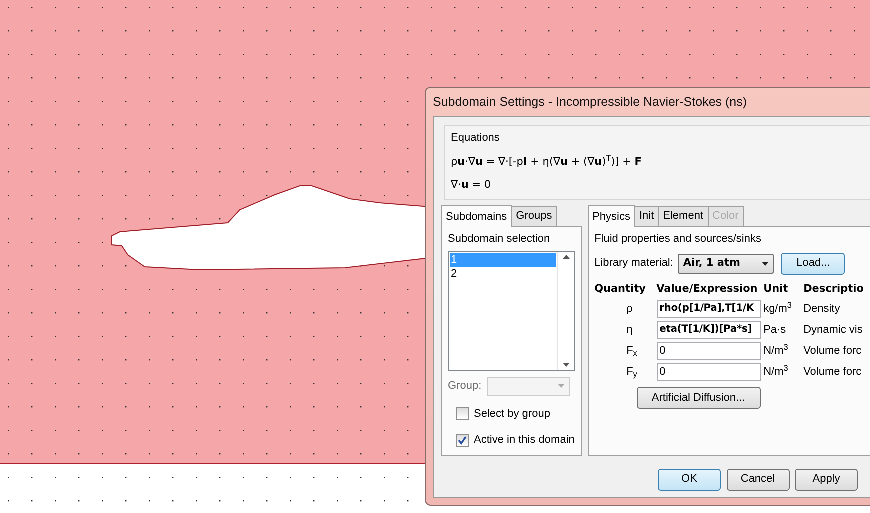  I want to click on checkbox-label: Active in this domain, so click(524, 440).